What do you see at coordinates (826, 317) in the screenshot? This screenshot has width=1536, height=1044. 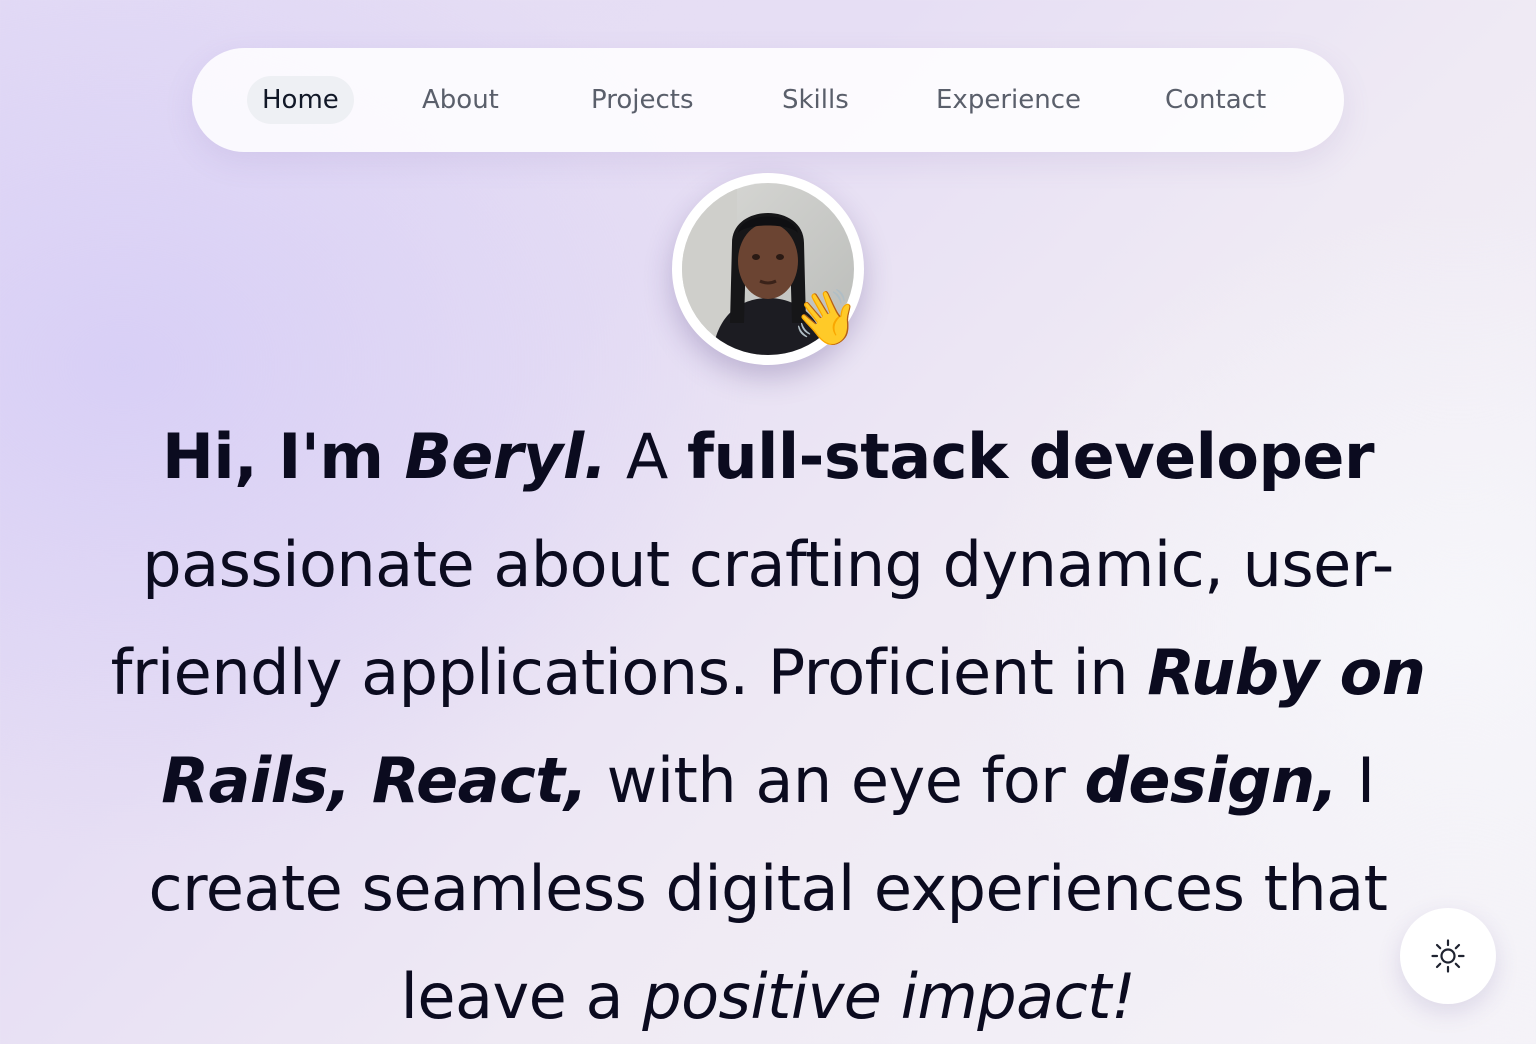 I see `waving-hand-icon: 👋` at bounding box center [826, 317].